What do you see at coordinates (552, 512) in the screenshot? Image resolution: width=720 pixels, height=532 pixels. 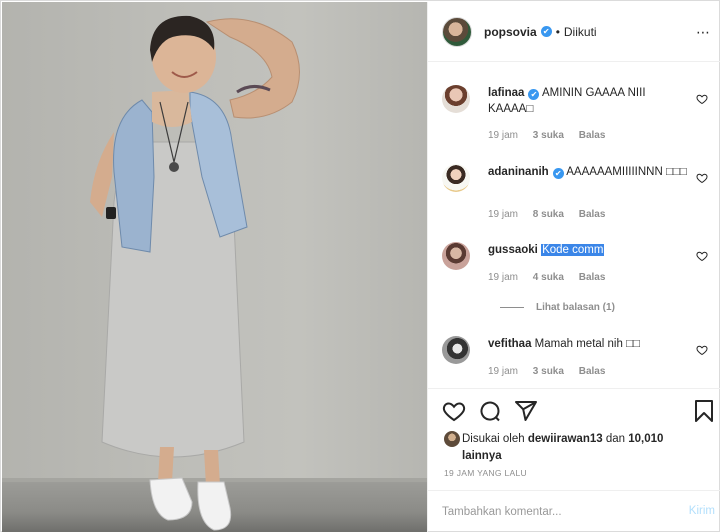 I see `comment-input` at bounding box center [552, 512].